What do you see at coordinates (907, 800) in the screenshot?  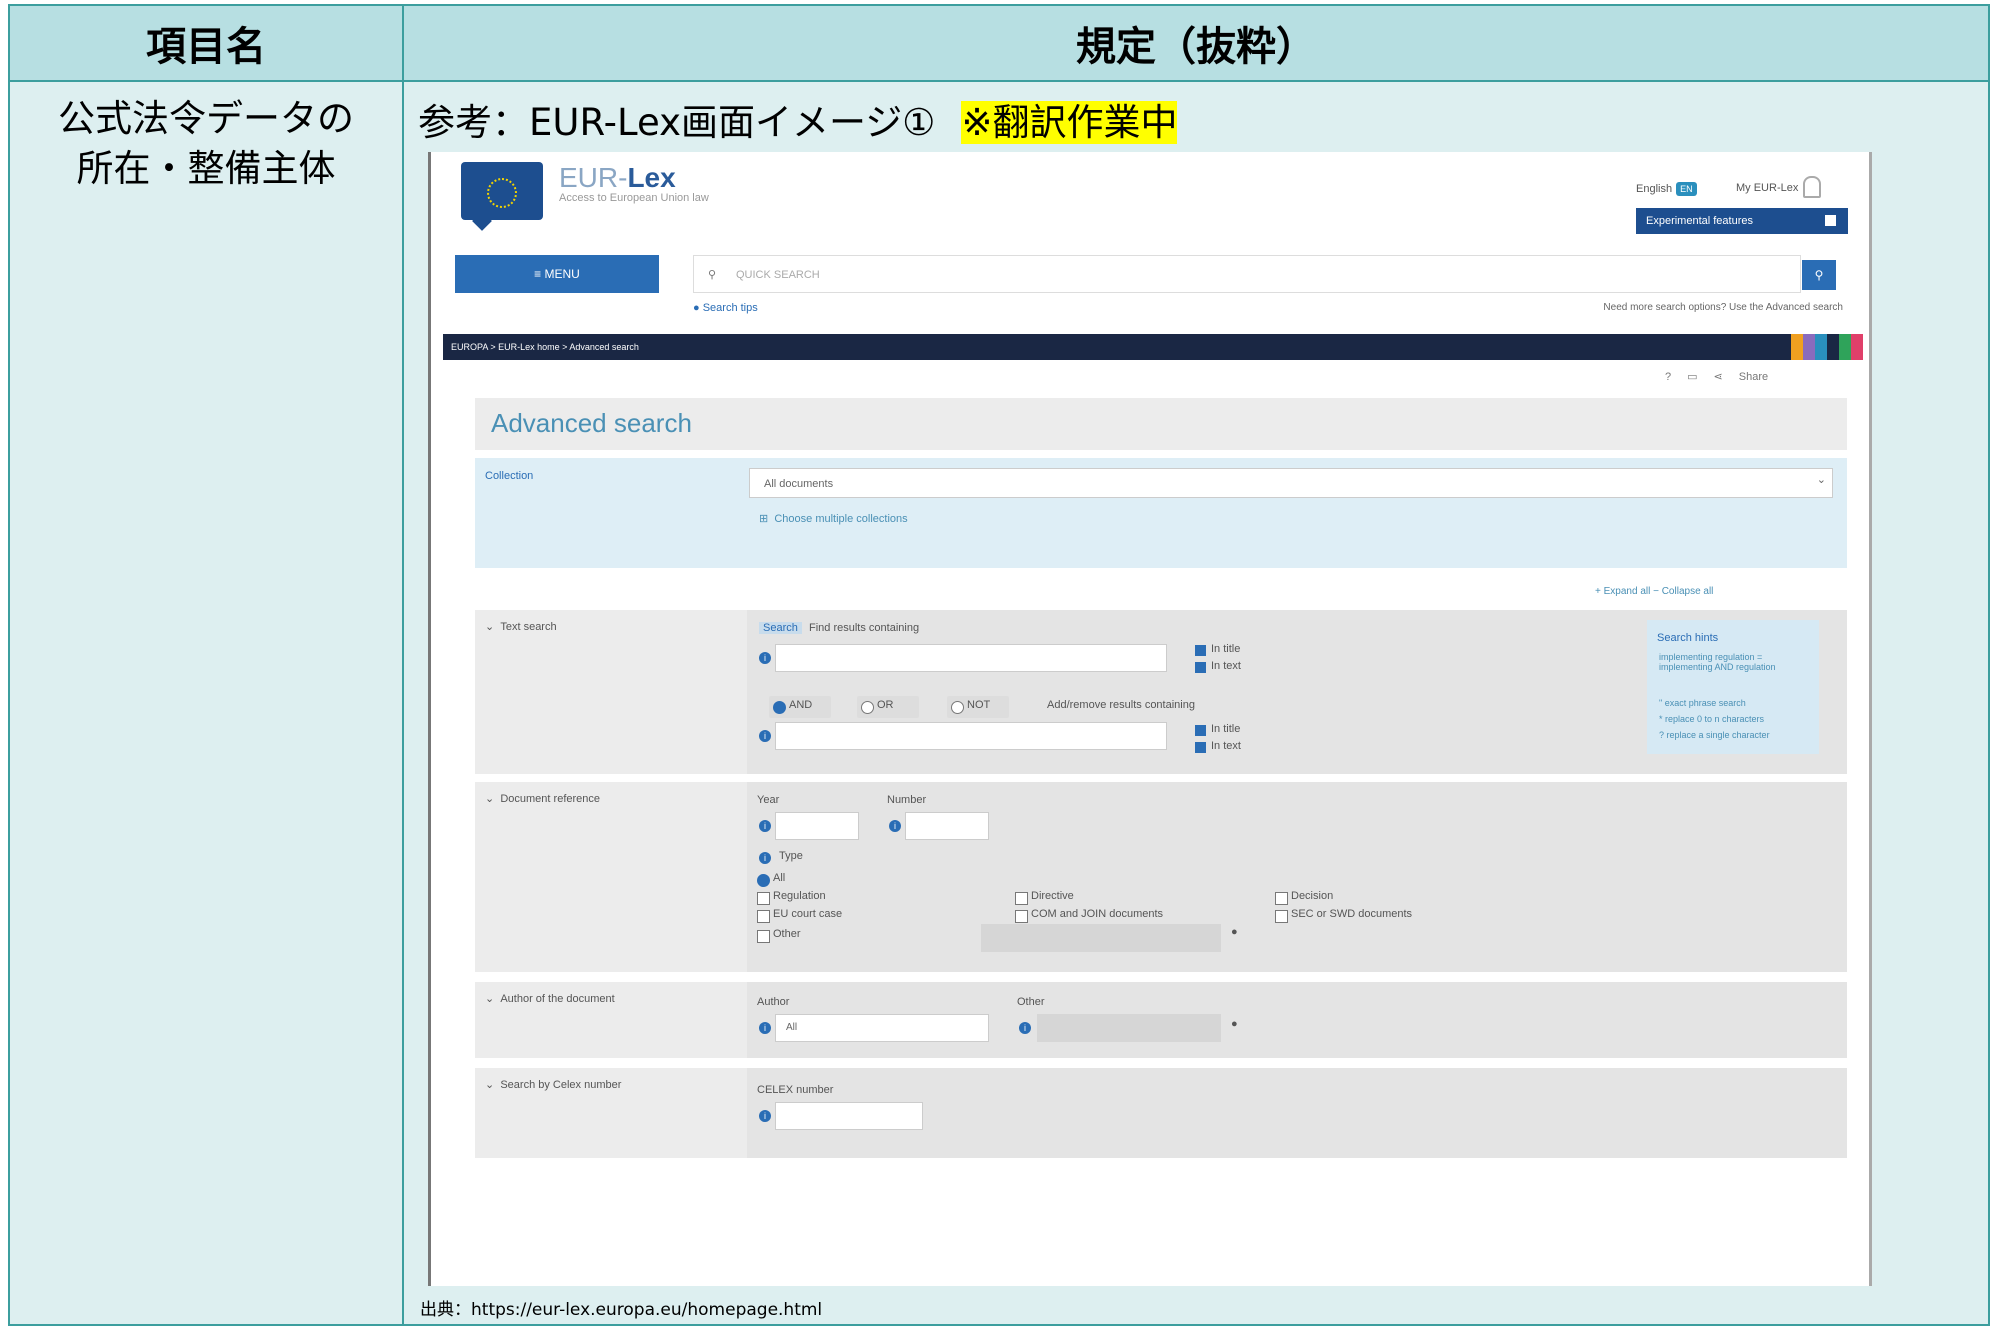 I see `number-label: Number` at bounding box center [907, 800].